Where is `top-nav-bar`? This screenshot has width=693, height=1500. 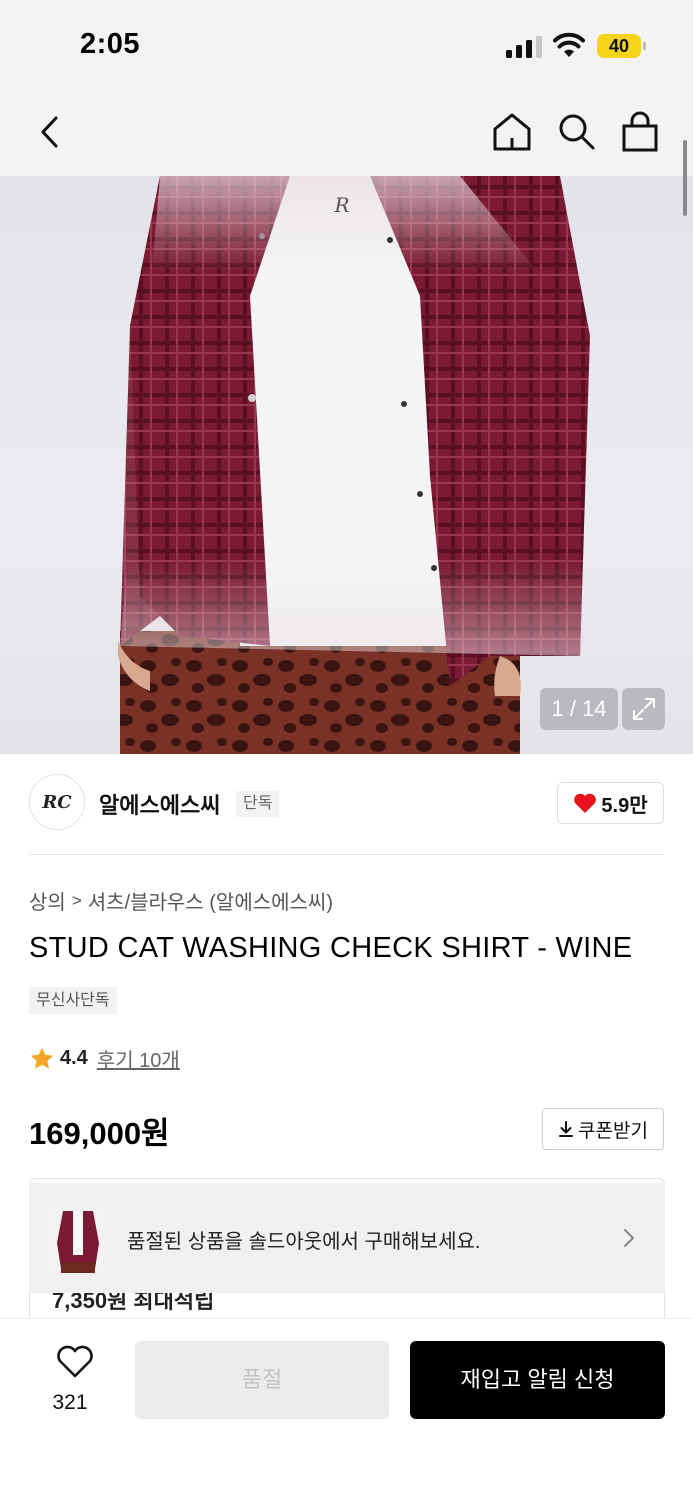
top-nav-bar is located at coordinates (346, 133).